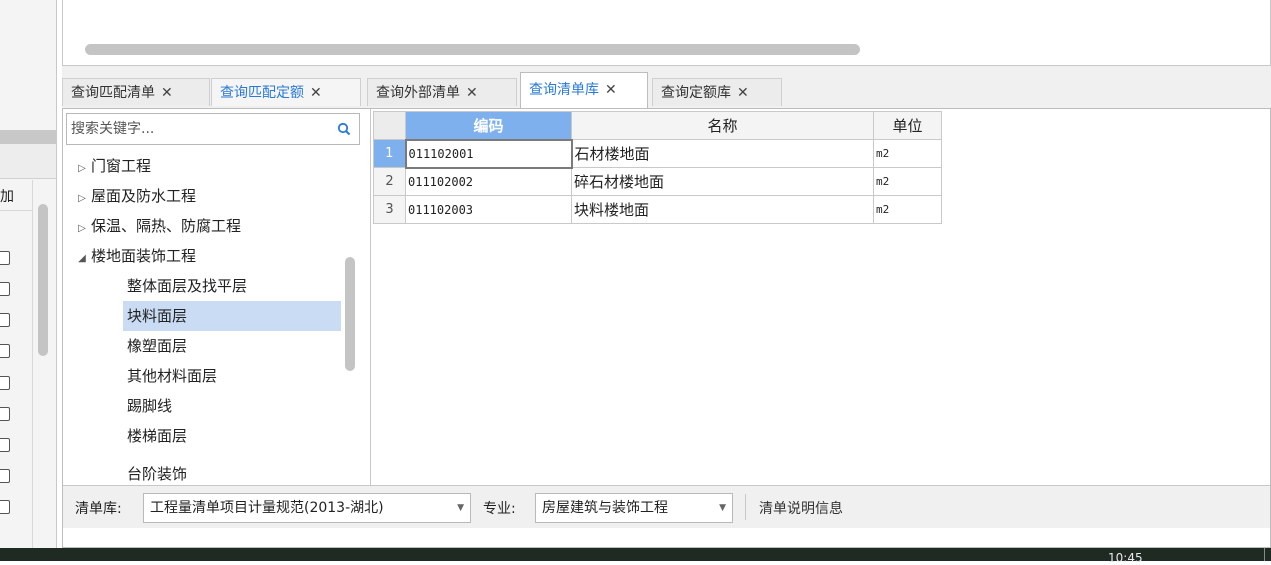 The width and height of the screenshot is (1271, 565). I want to click on collapse-arrow-icon: ◢, so click(82, 259).